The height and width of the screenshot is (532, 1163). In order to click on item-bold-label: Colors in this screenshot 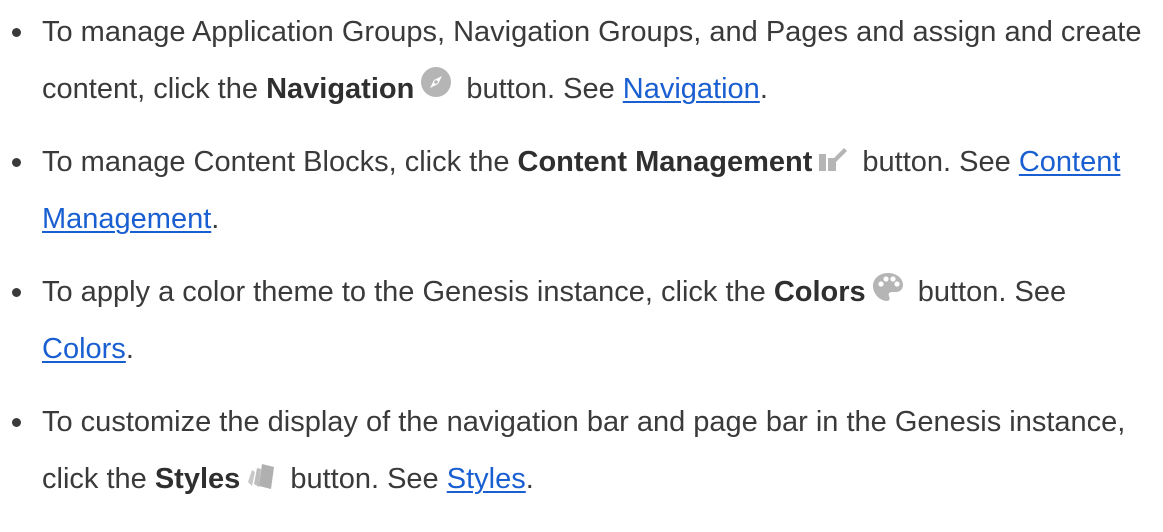, I will do `click(819, 292)`.